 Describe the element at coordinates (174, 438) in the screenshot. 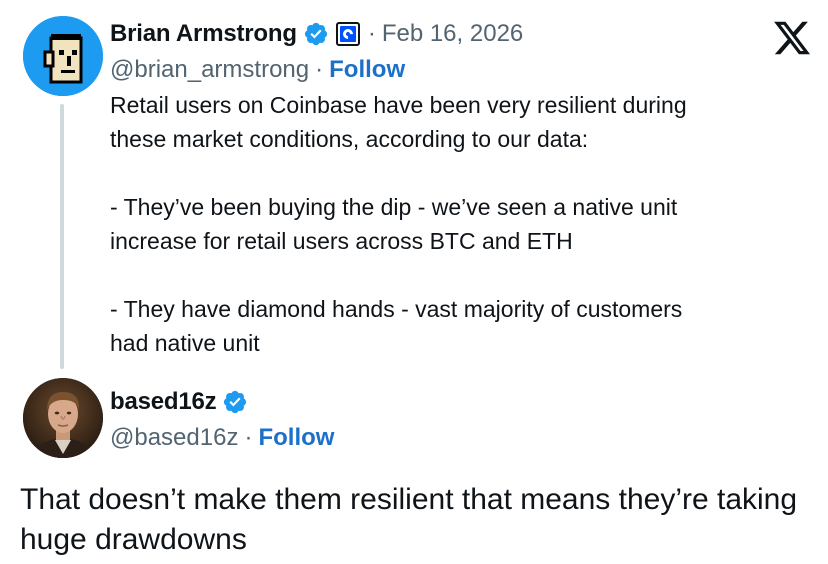

I see `reply-author-handle: @based16z` at that location.